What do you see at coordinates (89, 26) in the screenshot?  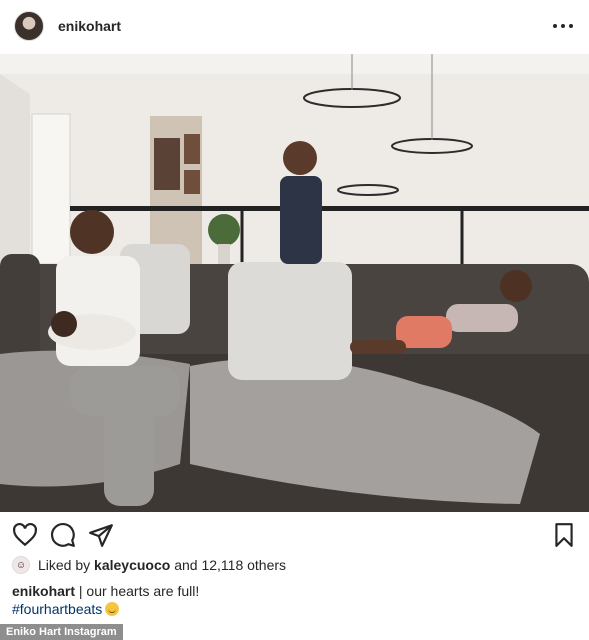 I see `post-username: enikohart` at bounding box center [89, 26].